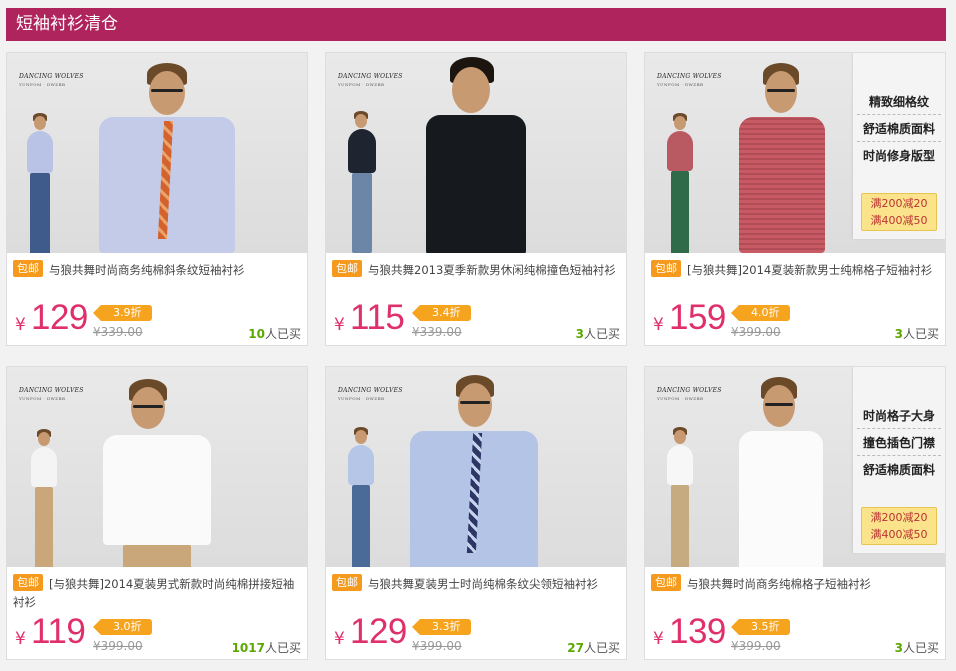  What do you see at coordinates (377, 317) in the screenshot?
I see `sale-price: 115` at bounding box center [377, 317].